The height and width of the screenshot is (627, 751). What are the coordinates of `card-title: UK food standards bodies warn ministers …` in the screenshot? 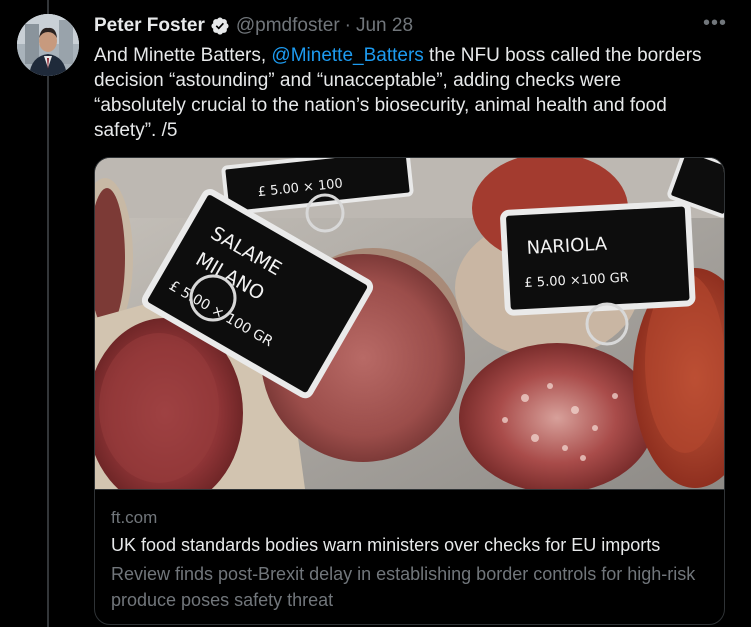 It's located at (386, 545).